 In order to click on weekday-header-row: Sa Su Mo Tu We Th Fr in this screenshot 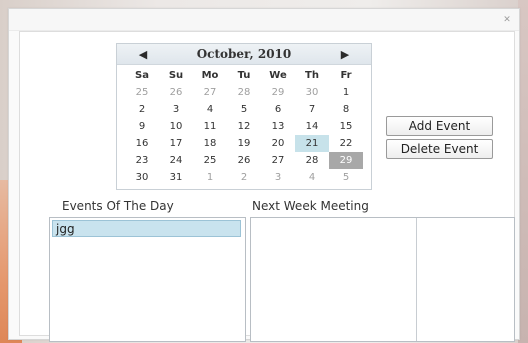, I will do `click(244, 75)`.